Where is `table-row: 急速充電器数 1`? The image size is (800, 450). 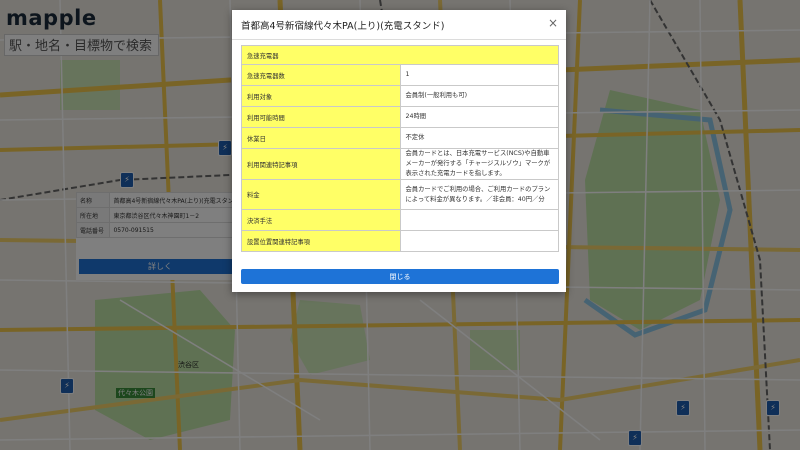
table-row: 急速充電器数 1 is located at coordinates (400, 75).